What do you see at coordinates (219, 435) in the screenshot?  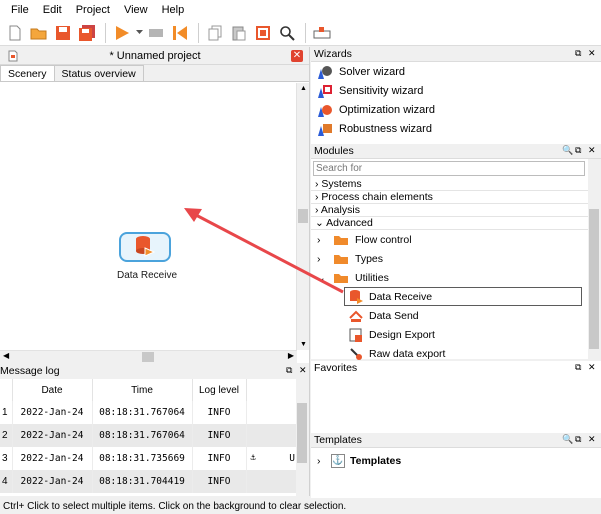 I see `log-level: INFO` at bounding box center [219, 435].